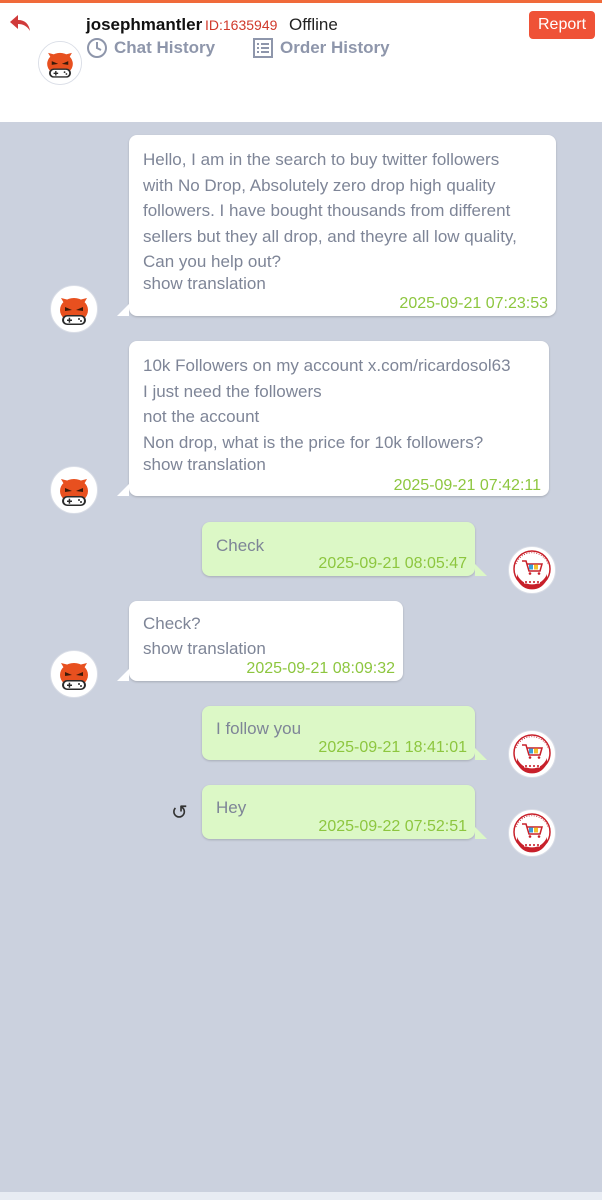  Describe the element at coordinates (60, 63) in the screenshot. I see `header-avatar` at that location.